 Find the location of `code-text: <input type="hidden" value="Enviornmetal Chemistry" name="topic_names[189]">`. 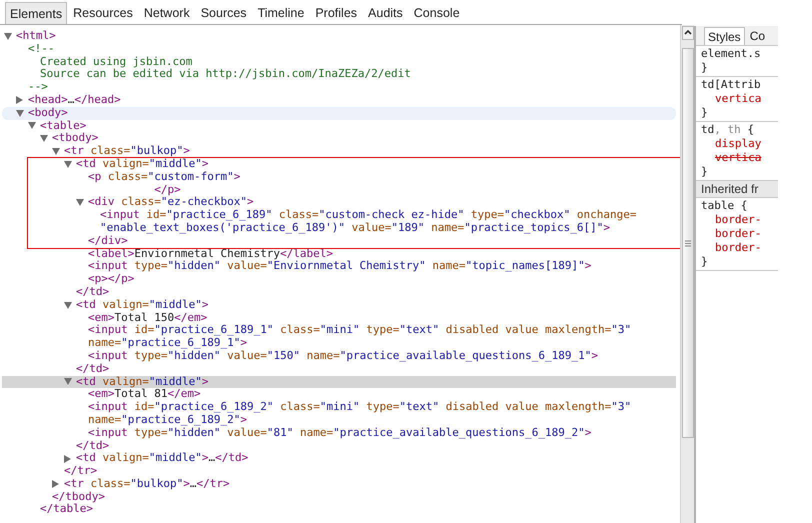

code-text: <input type="hidden" value="Enviornmetal Chemistry" name="topic_names[189]"> is located at coordinates (340, 267).